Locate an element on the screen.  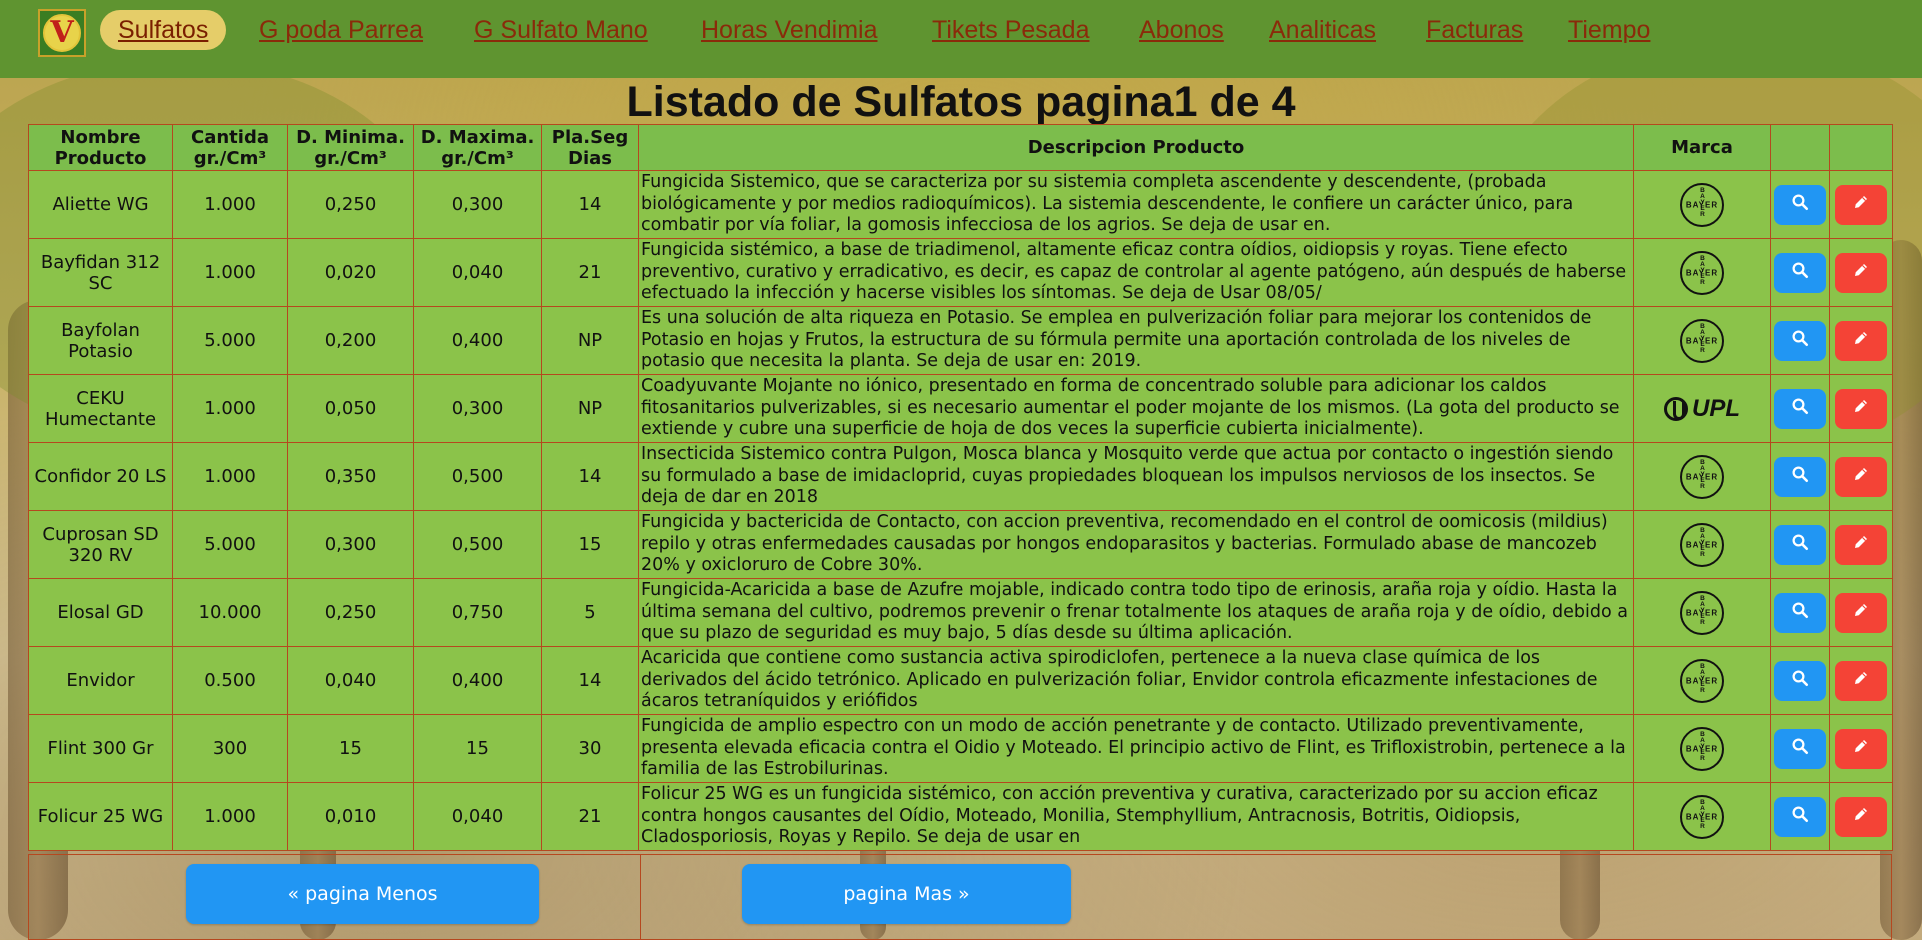
cell-dosis-minima: 0,250 is located at coordinates (350, 612).